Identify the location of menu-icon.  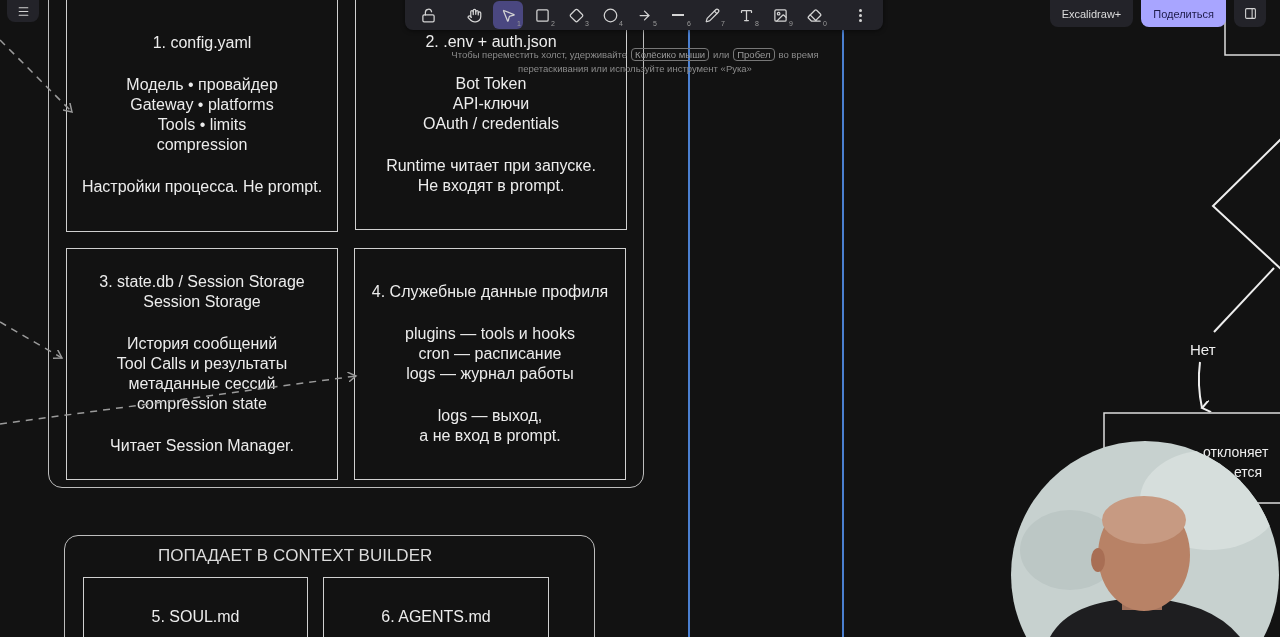
(23, 11).